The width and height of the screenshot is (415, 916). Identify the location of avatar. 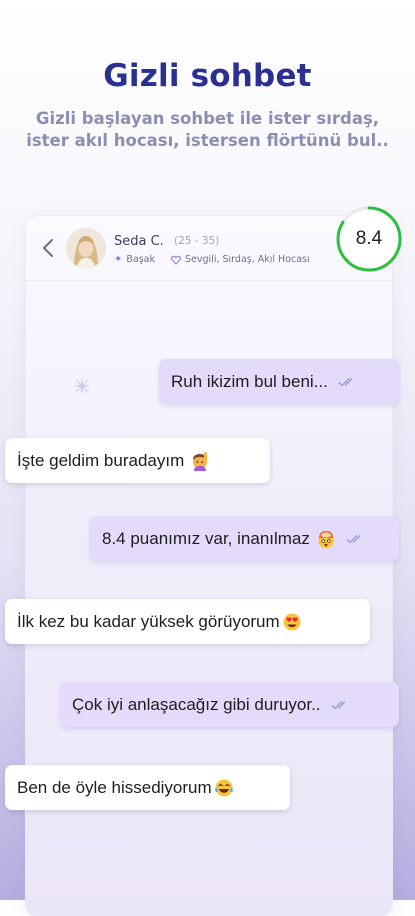
(86, 248).